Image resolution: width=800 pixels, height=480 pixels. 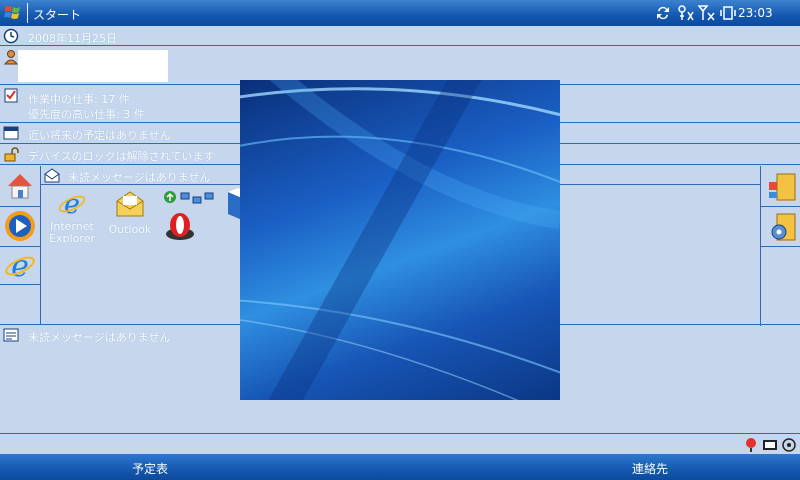 What do you see at coordinates (11, 36) in the screenshot?
I see `clock-icon` at bounding box center [11, 36].